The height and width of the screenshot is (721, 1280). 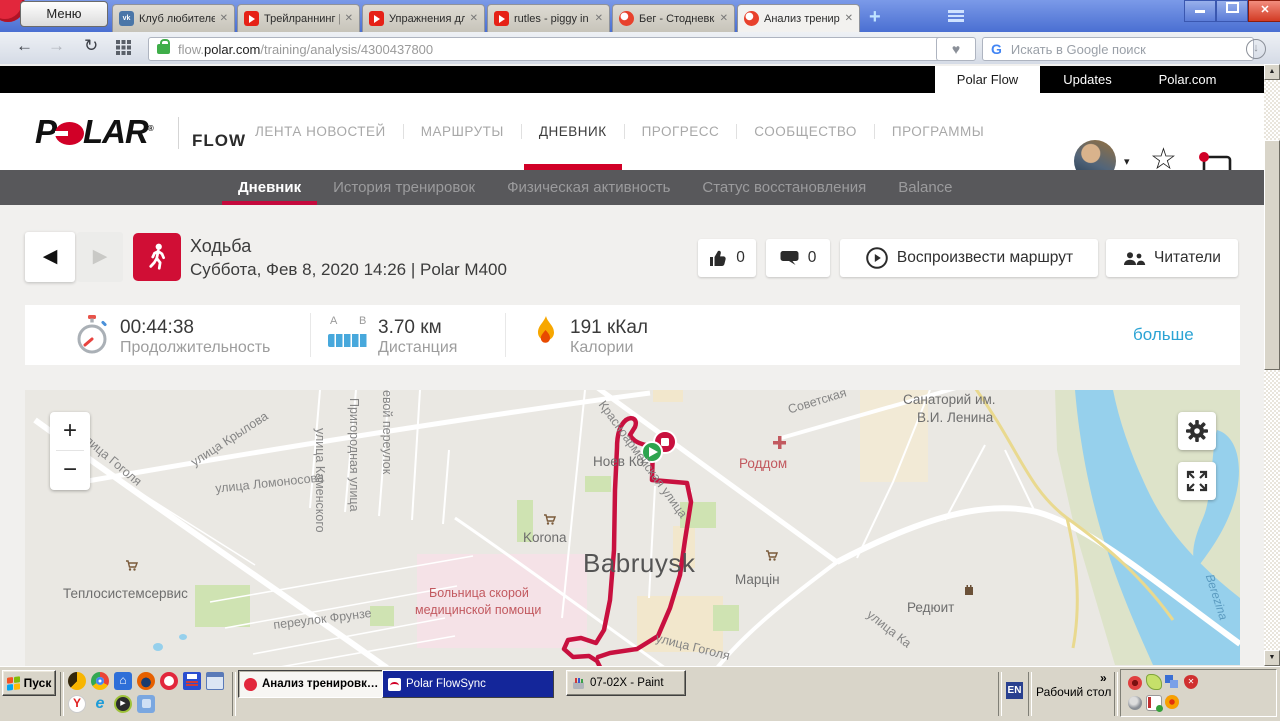 What do you see at coordinates (24, 46) in the screenshot?
I see `back-button: ←` at bounding box center [24, 46].